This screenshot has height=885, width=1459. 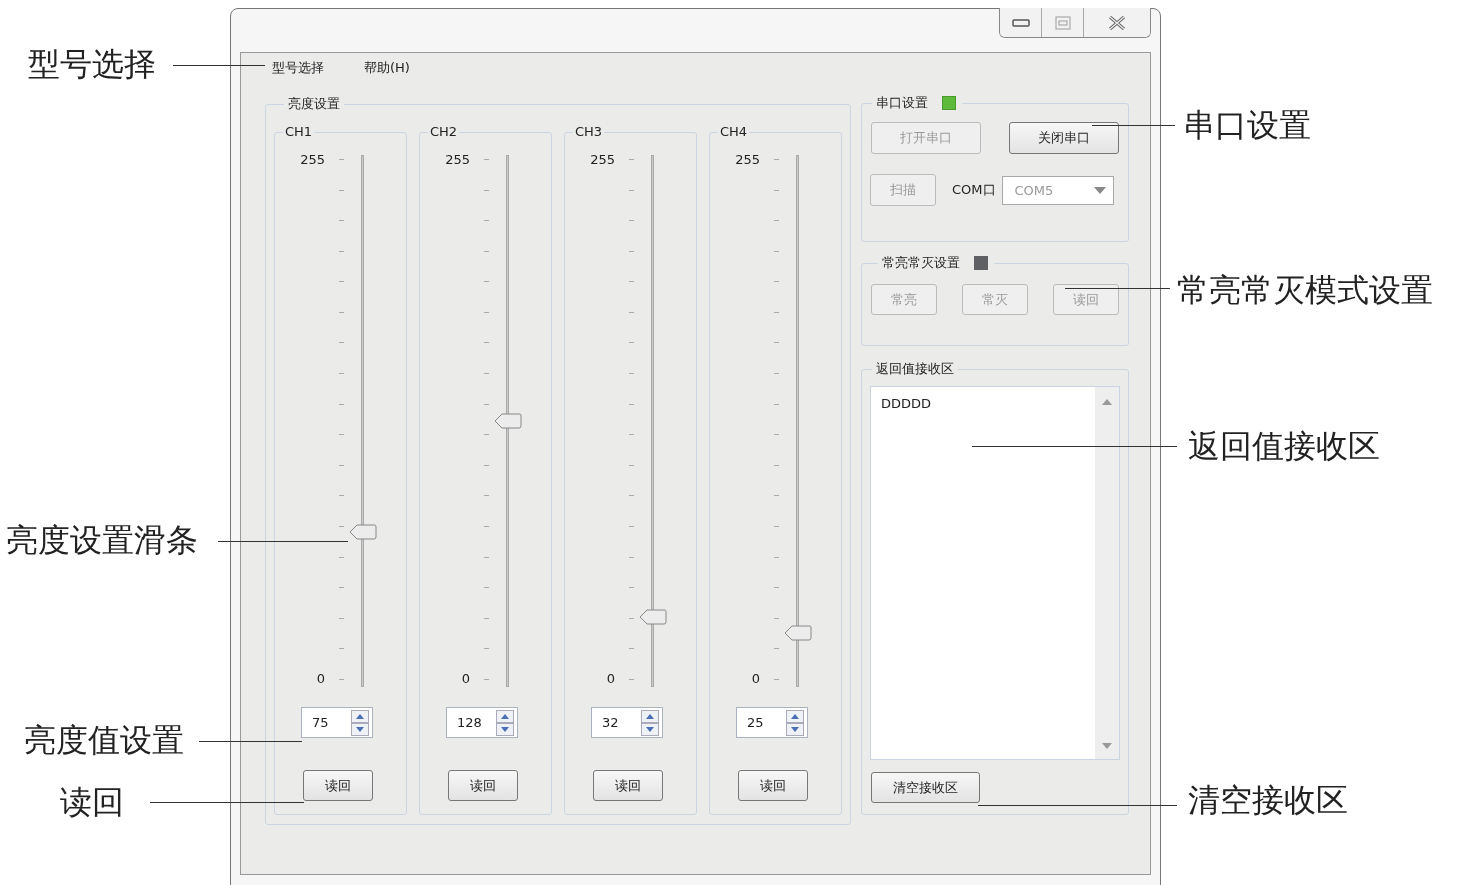 I want to click on clear-button: 清空接收区, so click(x=925, y=787).